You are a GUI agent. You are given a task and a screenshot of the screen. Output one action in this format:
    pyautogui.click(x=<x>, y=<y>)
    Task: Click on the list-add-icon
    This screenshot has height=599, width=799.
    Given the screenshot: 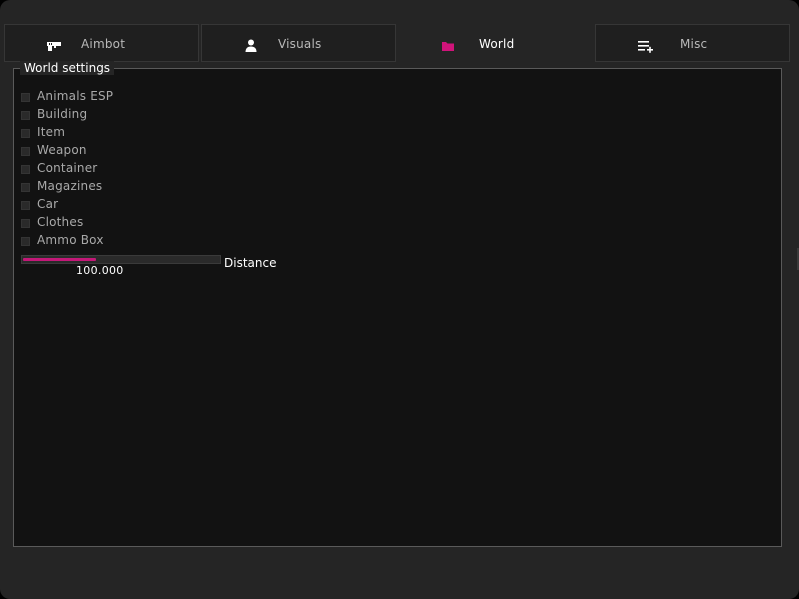 What is the action you would take?
    pyautogui.click(x=646, y=45)
    